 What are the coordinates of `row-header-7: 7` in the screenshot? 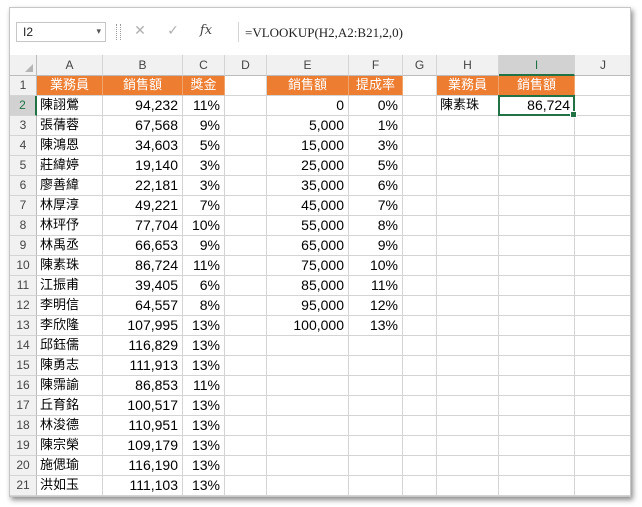 It's located at (23, 206).